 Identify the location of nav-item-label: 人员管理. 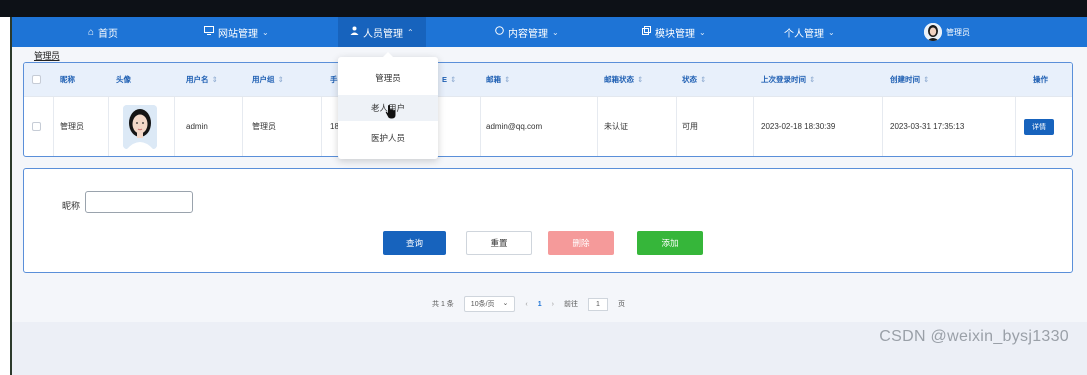
(383, 34).